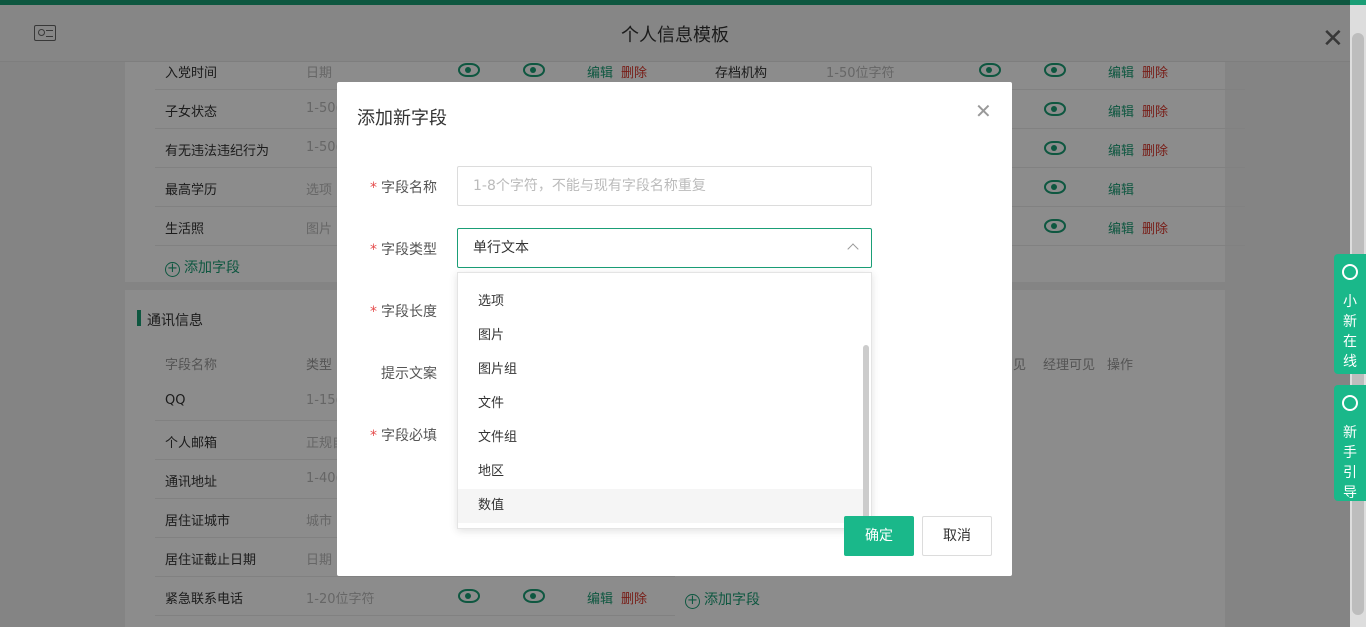 This screenshot has width=1366, height=627. Describe the element at coordinates (409, 374) in the screenshot. I see `label-hint-text: 提示文案` at that location.